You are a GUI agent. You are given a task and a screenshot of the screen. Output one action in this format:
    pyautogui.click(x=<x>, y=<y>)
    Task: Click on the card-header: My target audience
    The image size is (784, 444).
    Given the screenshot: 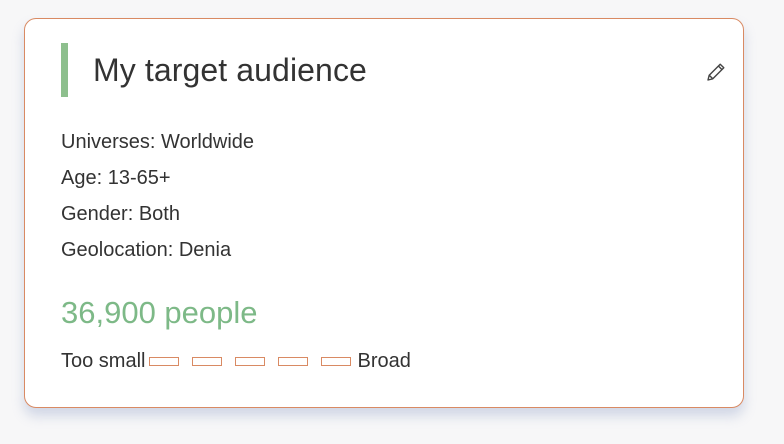 What is the action you would take?
    pyautogui.click(x=214, y=70)
    